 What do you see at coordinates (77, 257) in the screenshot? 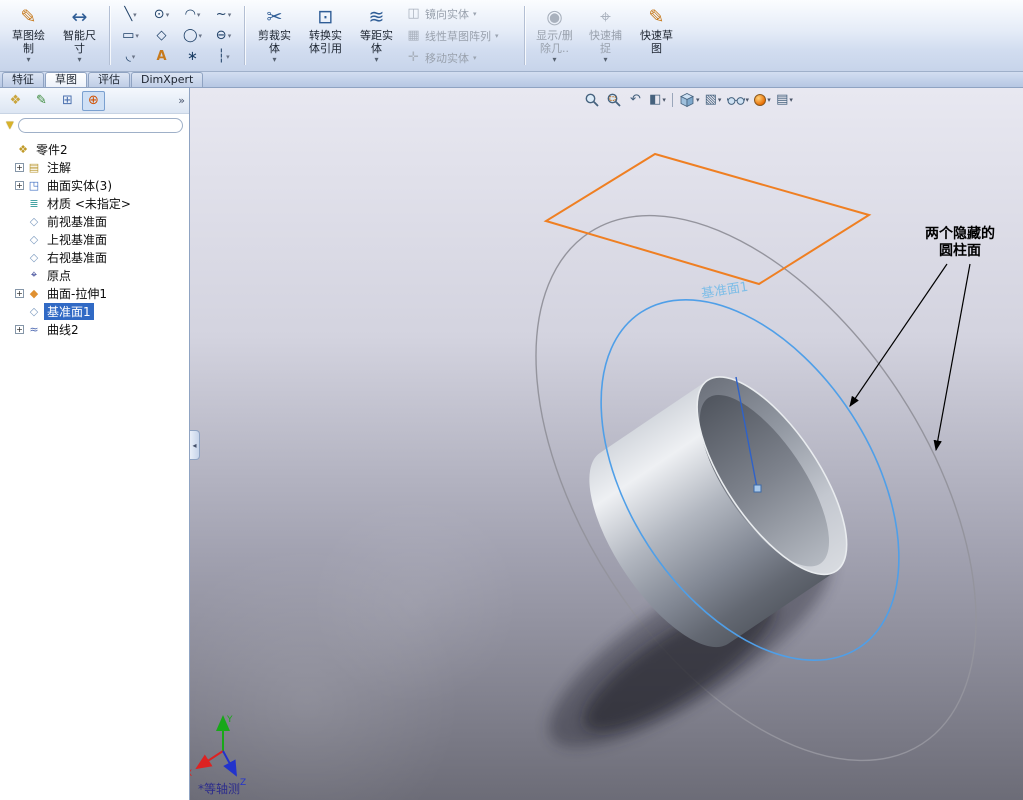
I see `tree-item-label: 右视基准面` at bounding box center [77, 257].